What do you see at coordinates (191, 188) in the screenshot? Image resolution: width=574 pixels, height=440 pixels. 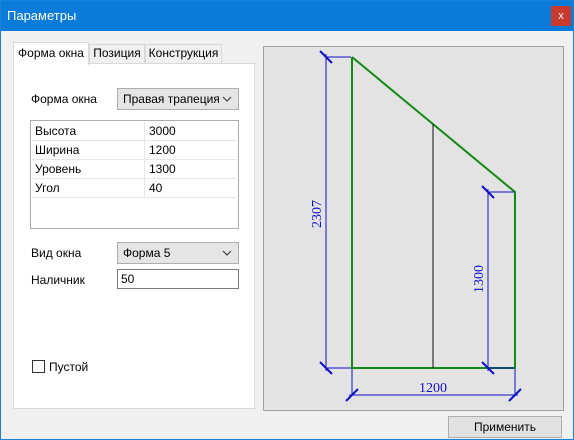 I see `param-value-cell: 40` at bounding box center [191, 188].